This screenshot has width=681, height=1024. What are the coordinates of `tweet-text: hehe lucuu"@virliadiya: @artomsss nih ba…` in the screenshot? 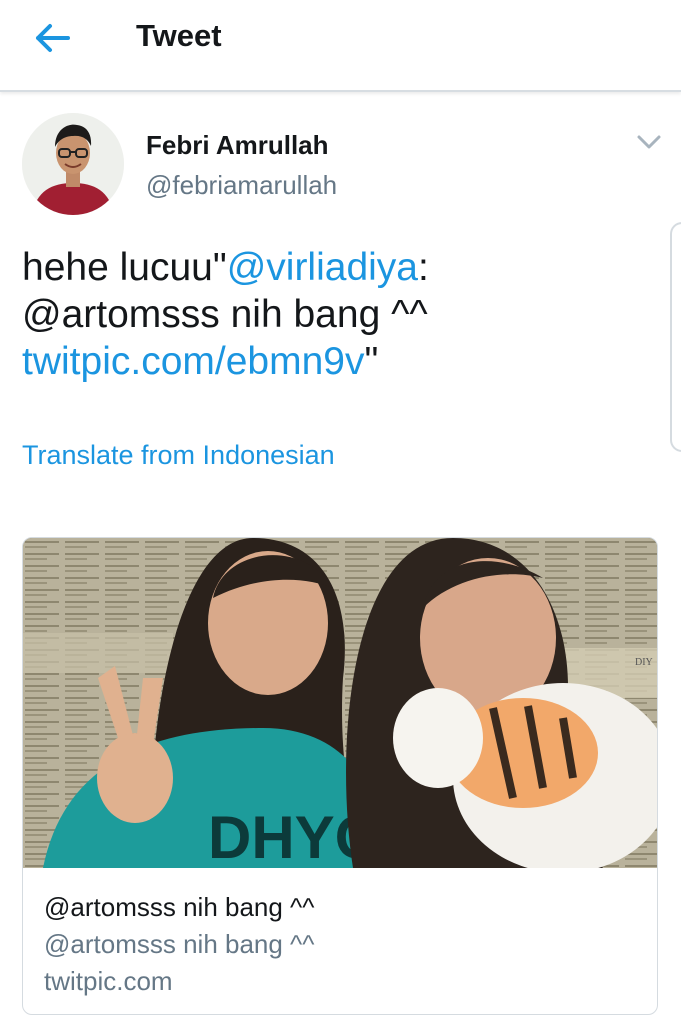 It's located at (337, 314).